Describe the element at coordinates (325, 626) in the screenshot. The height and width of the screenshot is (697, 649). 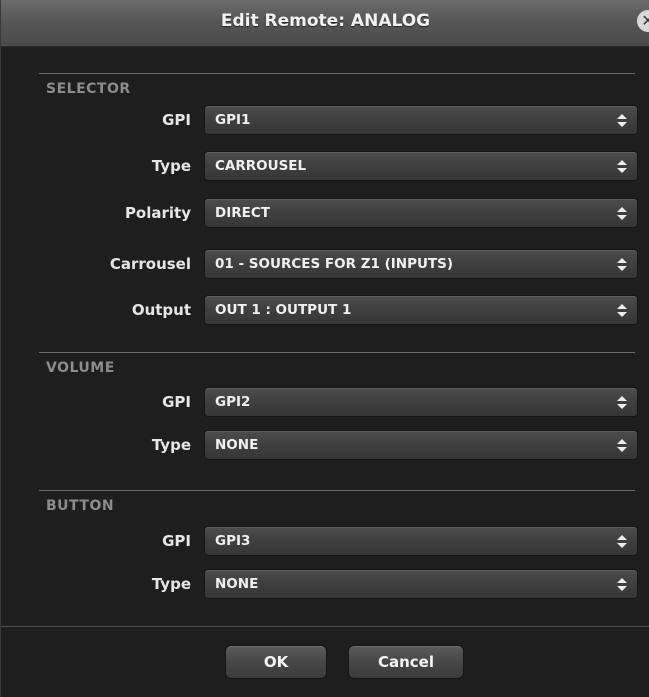
I see `footer-divider` at that location.